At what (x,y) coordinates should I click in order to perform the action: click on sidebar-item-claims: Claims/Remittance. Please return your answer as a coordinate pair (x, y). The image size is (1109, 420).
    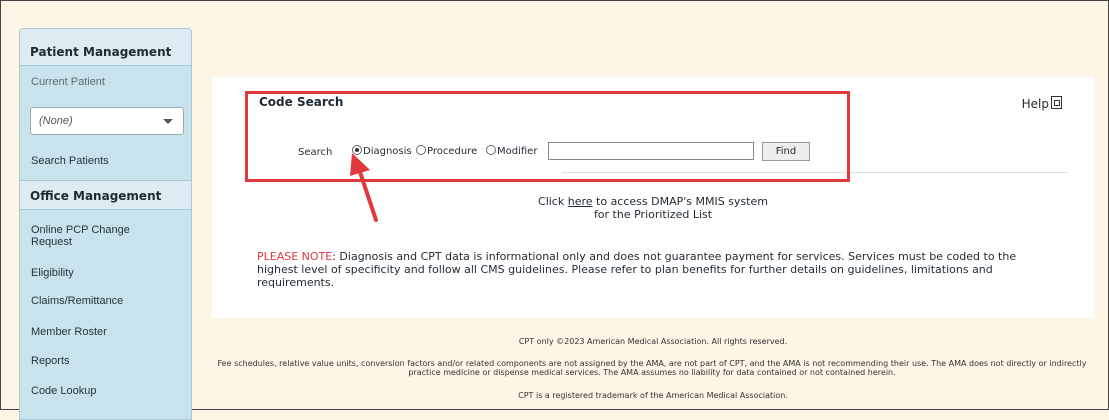
    Looking at the image, I should click on (71, 301).